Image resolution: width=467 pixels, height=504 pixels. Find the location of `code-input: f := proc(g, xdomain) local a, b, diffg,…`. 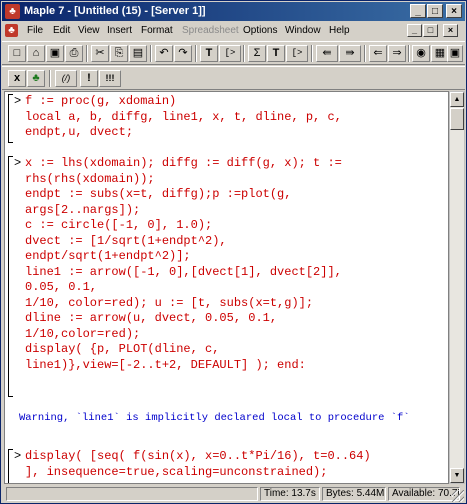

code-input: f := proc(g, xdomain) local a, b, diffg,… is located at coordinates (183, 117).